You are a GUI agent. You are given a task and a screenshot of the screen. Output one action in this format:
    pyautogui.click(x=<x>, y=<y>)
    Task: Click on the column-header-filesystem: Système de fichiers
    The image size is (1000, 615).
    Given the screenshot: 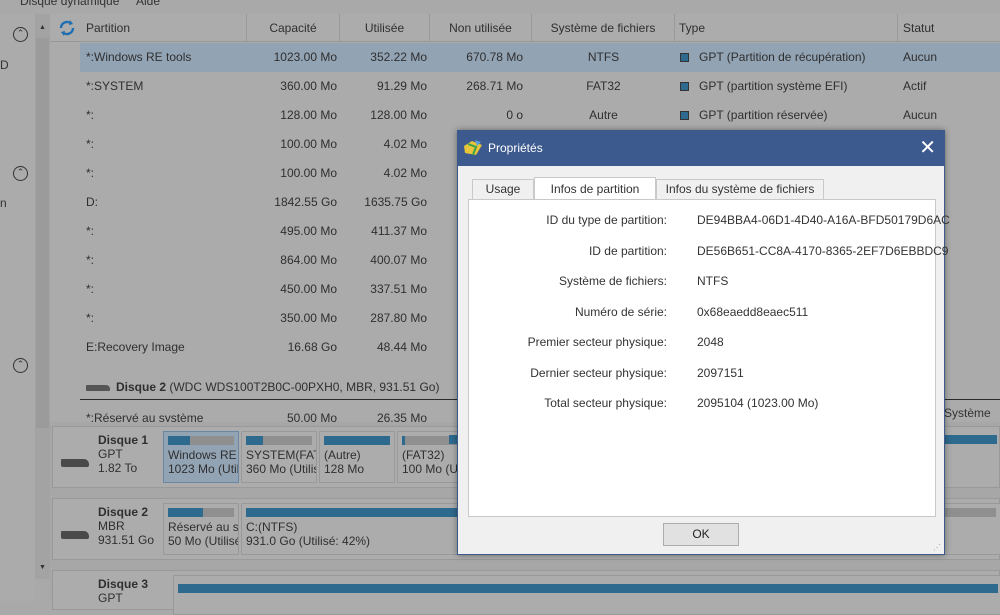 What is the action you would take?
    pyautogui.click(x=603, y=28)
    